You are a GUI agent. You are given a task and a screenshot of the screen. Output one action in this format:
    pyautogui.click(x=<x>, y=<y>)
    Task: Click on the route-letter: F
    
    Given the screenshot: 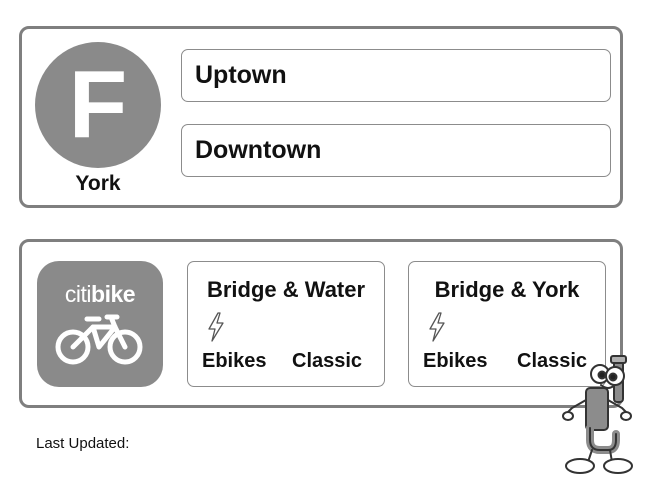 What is the action you would take?
    pyautogui.click(x=98, y=104)
    